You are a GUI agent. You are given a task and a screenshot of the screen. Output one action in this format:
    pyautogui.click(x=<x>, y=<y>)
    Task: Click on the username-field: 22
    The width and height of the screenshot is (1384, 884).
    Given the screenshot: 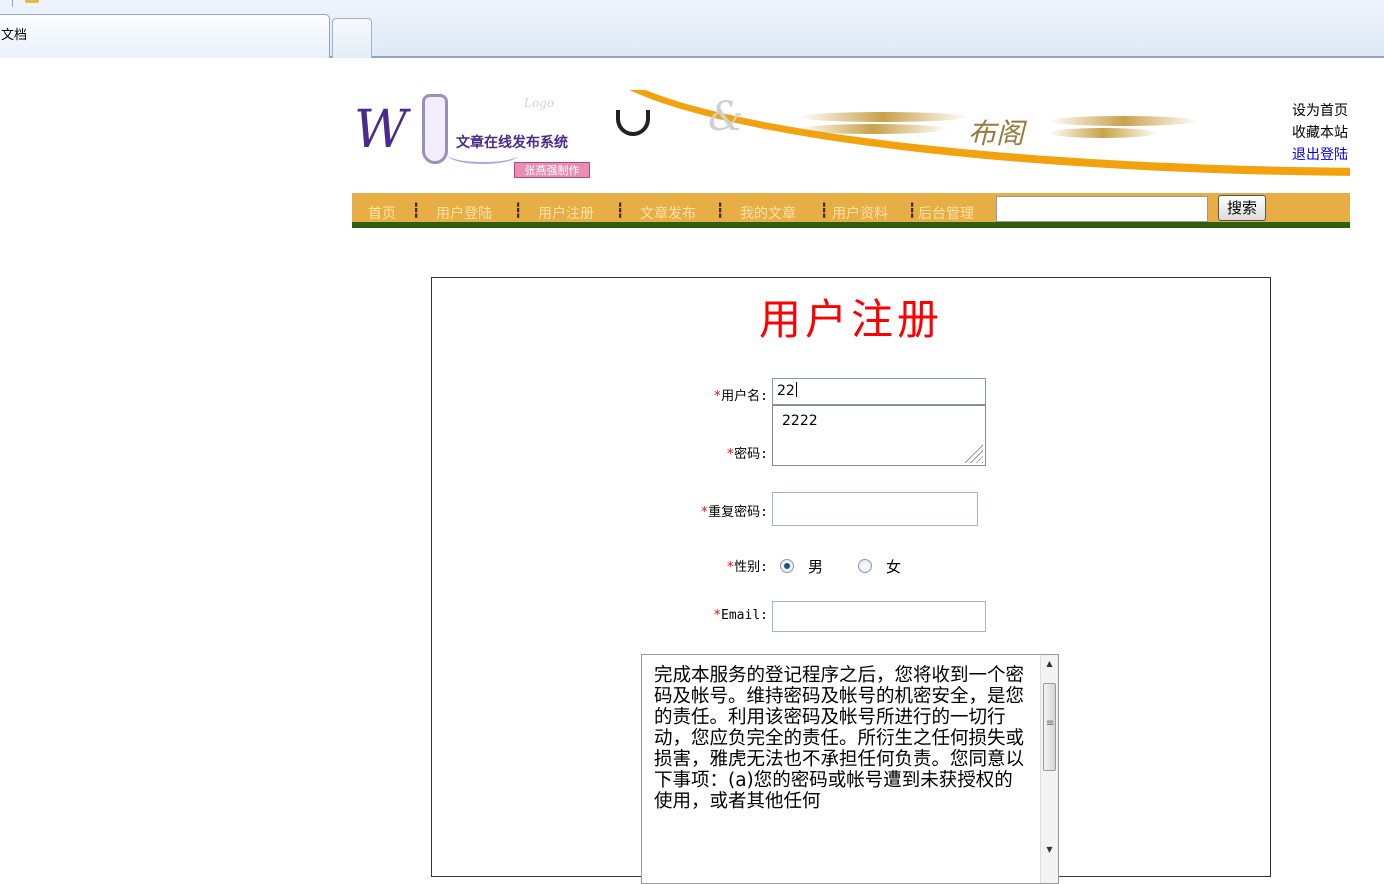 What is the action you would take?
    pyautogui.click(x=879, y=391)
    